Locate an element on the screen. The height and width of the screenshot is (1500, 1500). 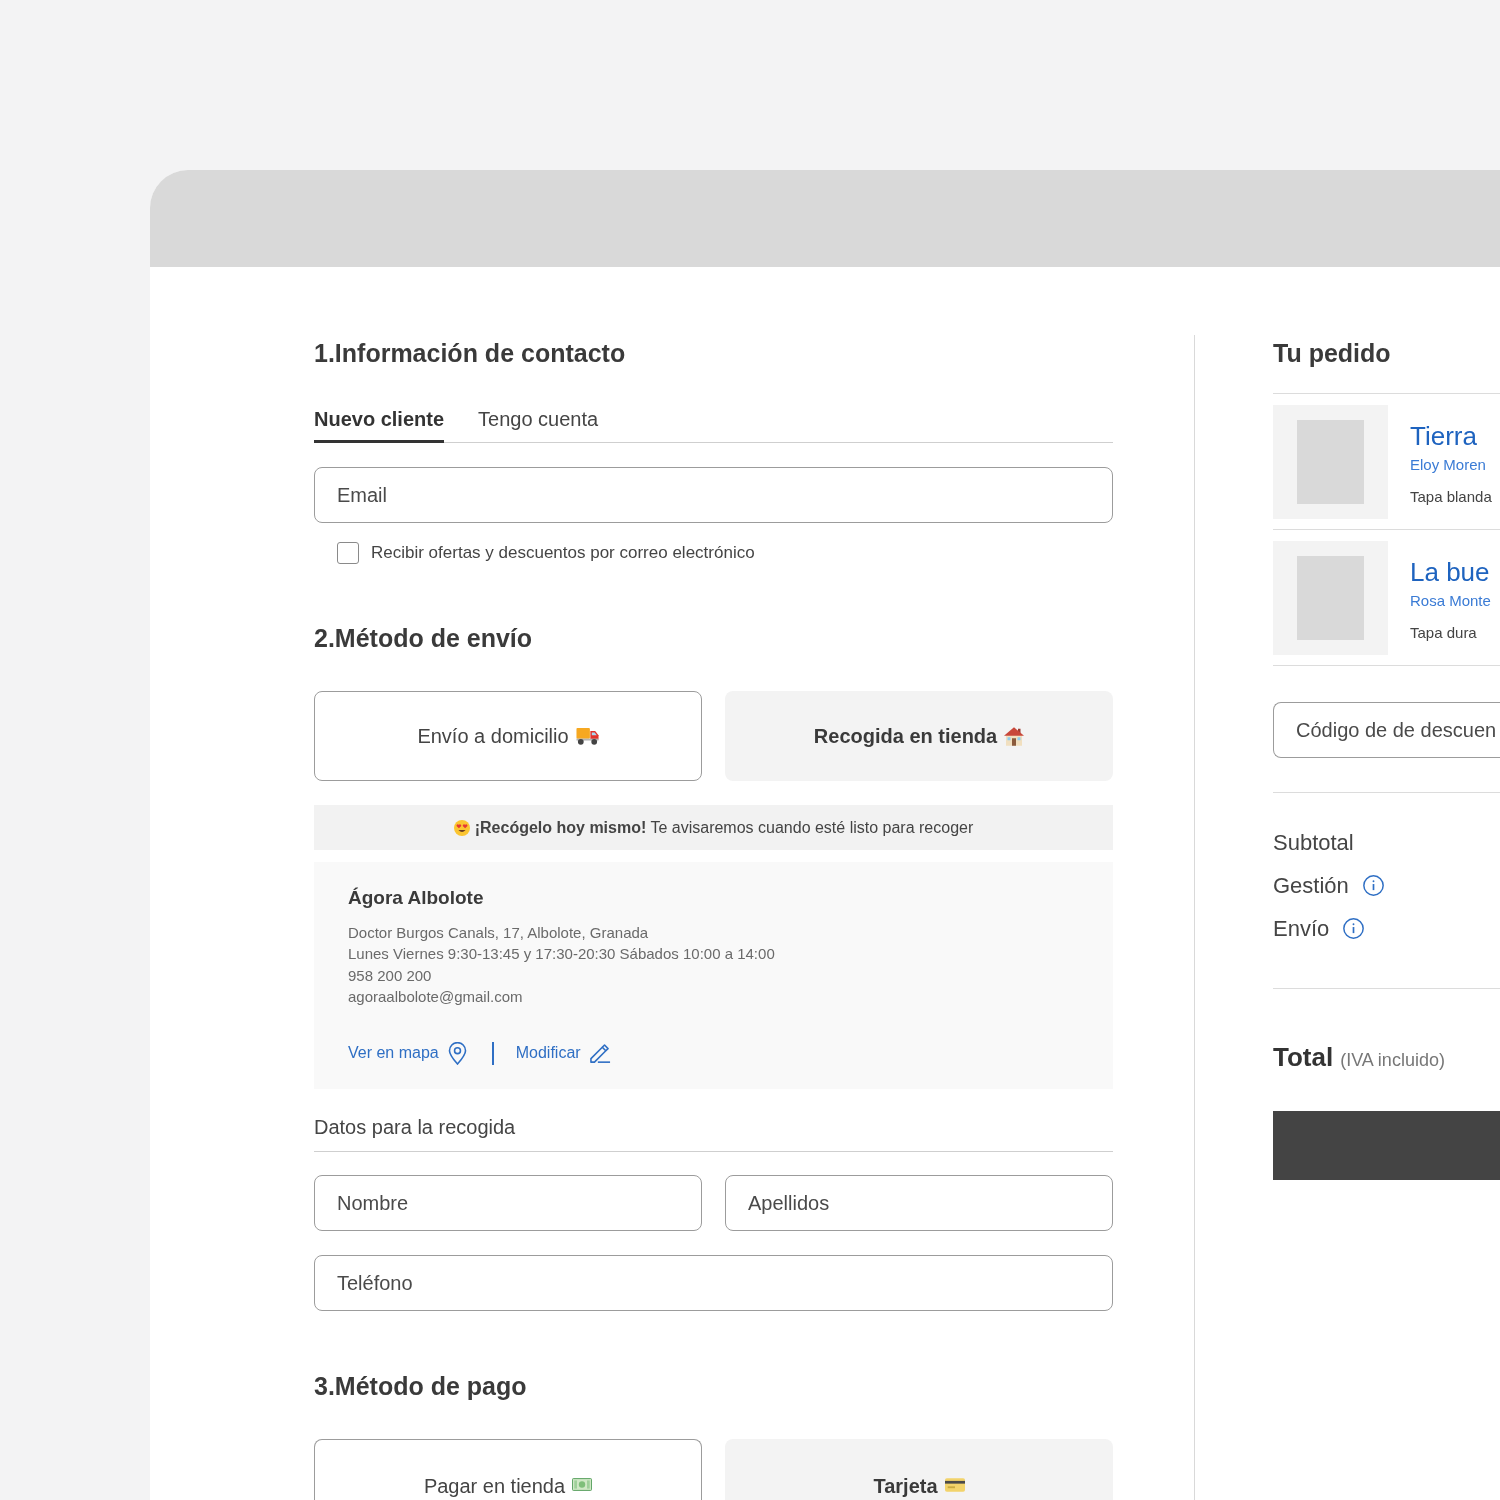
banknote-icon is located at coordinates (582, 1484).